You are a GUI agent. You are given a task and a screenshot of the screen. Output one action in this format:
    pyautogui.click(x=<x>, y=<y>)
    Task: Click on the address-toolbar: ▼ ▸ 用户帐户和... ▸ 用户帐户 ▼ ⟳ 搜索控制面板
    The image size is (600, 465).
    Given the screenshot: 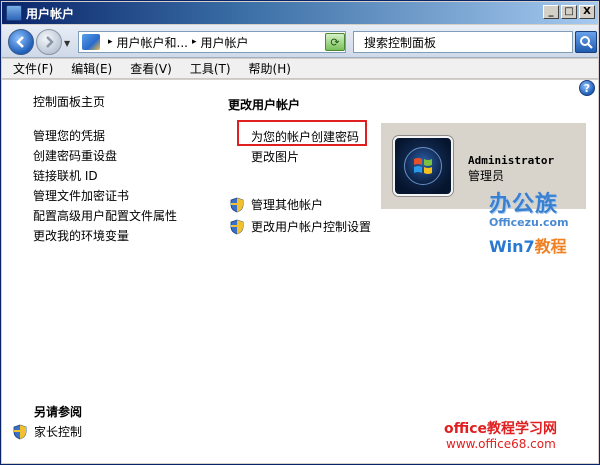 What is the action you would take?
    pyautogui.click(x=300, y=41)
    